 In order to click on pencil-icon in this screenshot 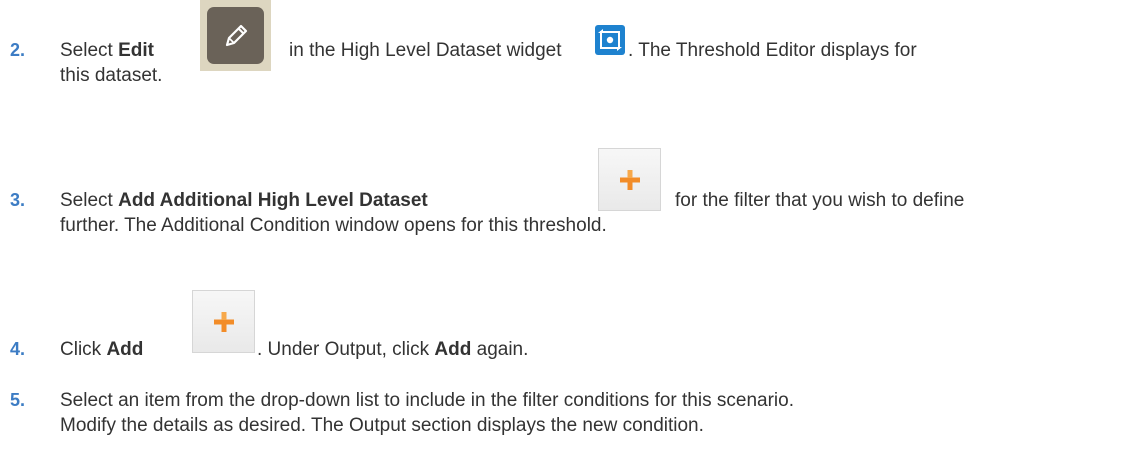, I will do `click(235, 35)`.